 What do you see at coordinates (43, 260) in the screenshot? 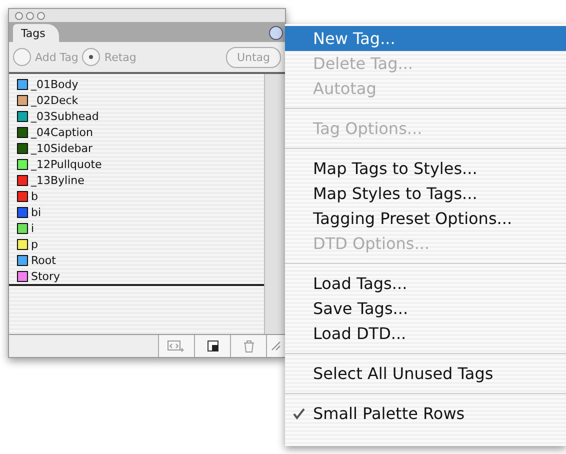
I see `tag-name: Root` at bounding box center [43, 260].